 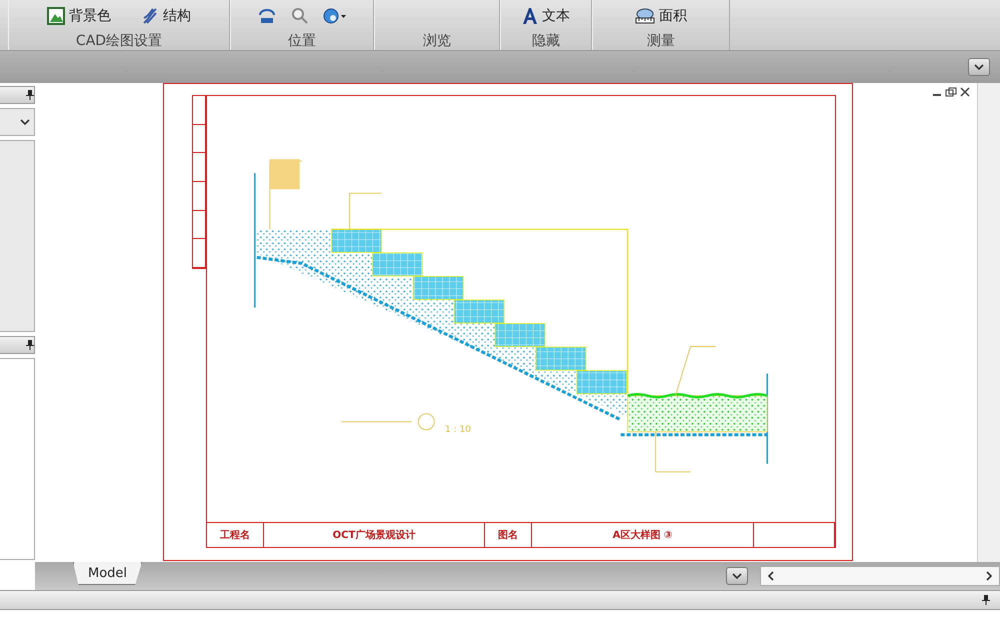 I want to click on ribbon-group-label: 隐藏, so click(x=546, y=41).